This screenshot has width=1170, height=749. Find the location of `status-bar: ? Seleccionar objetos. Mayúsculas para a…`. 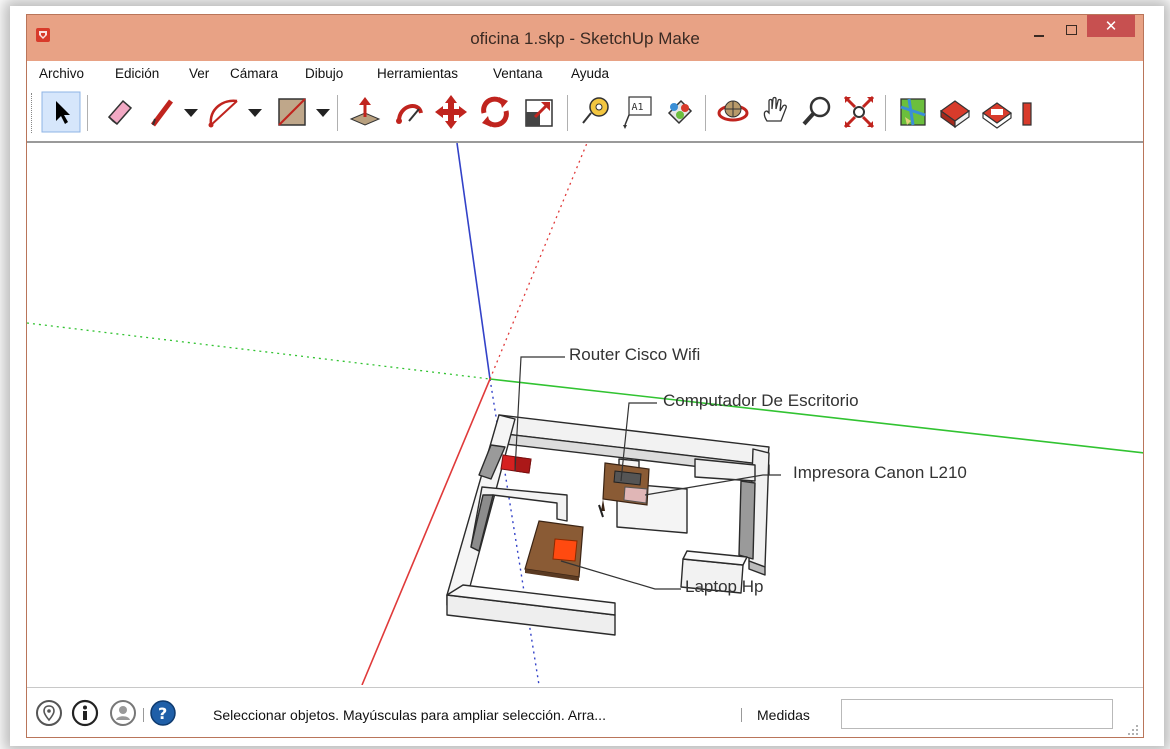

status-bar: ? Seleccionar objetos. Mayúsculas para a… is located at coordinates (585, 712).